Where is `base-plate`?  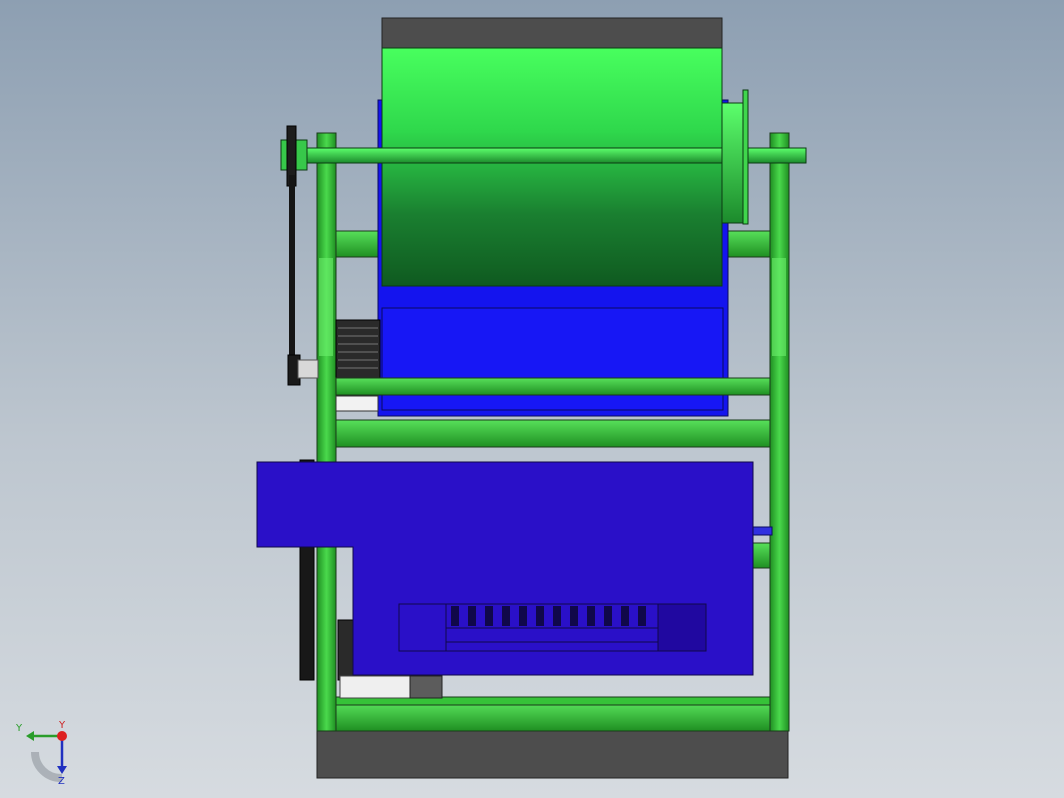 base-plate is located at coordinates (552, 754).